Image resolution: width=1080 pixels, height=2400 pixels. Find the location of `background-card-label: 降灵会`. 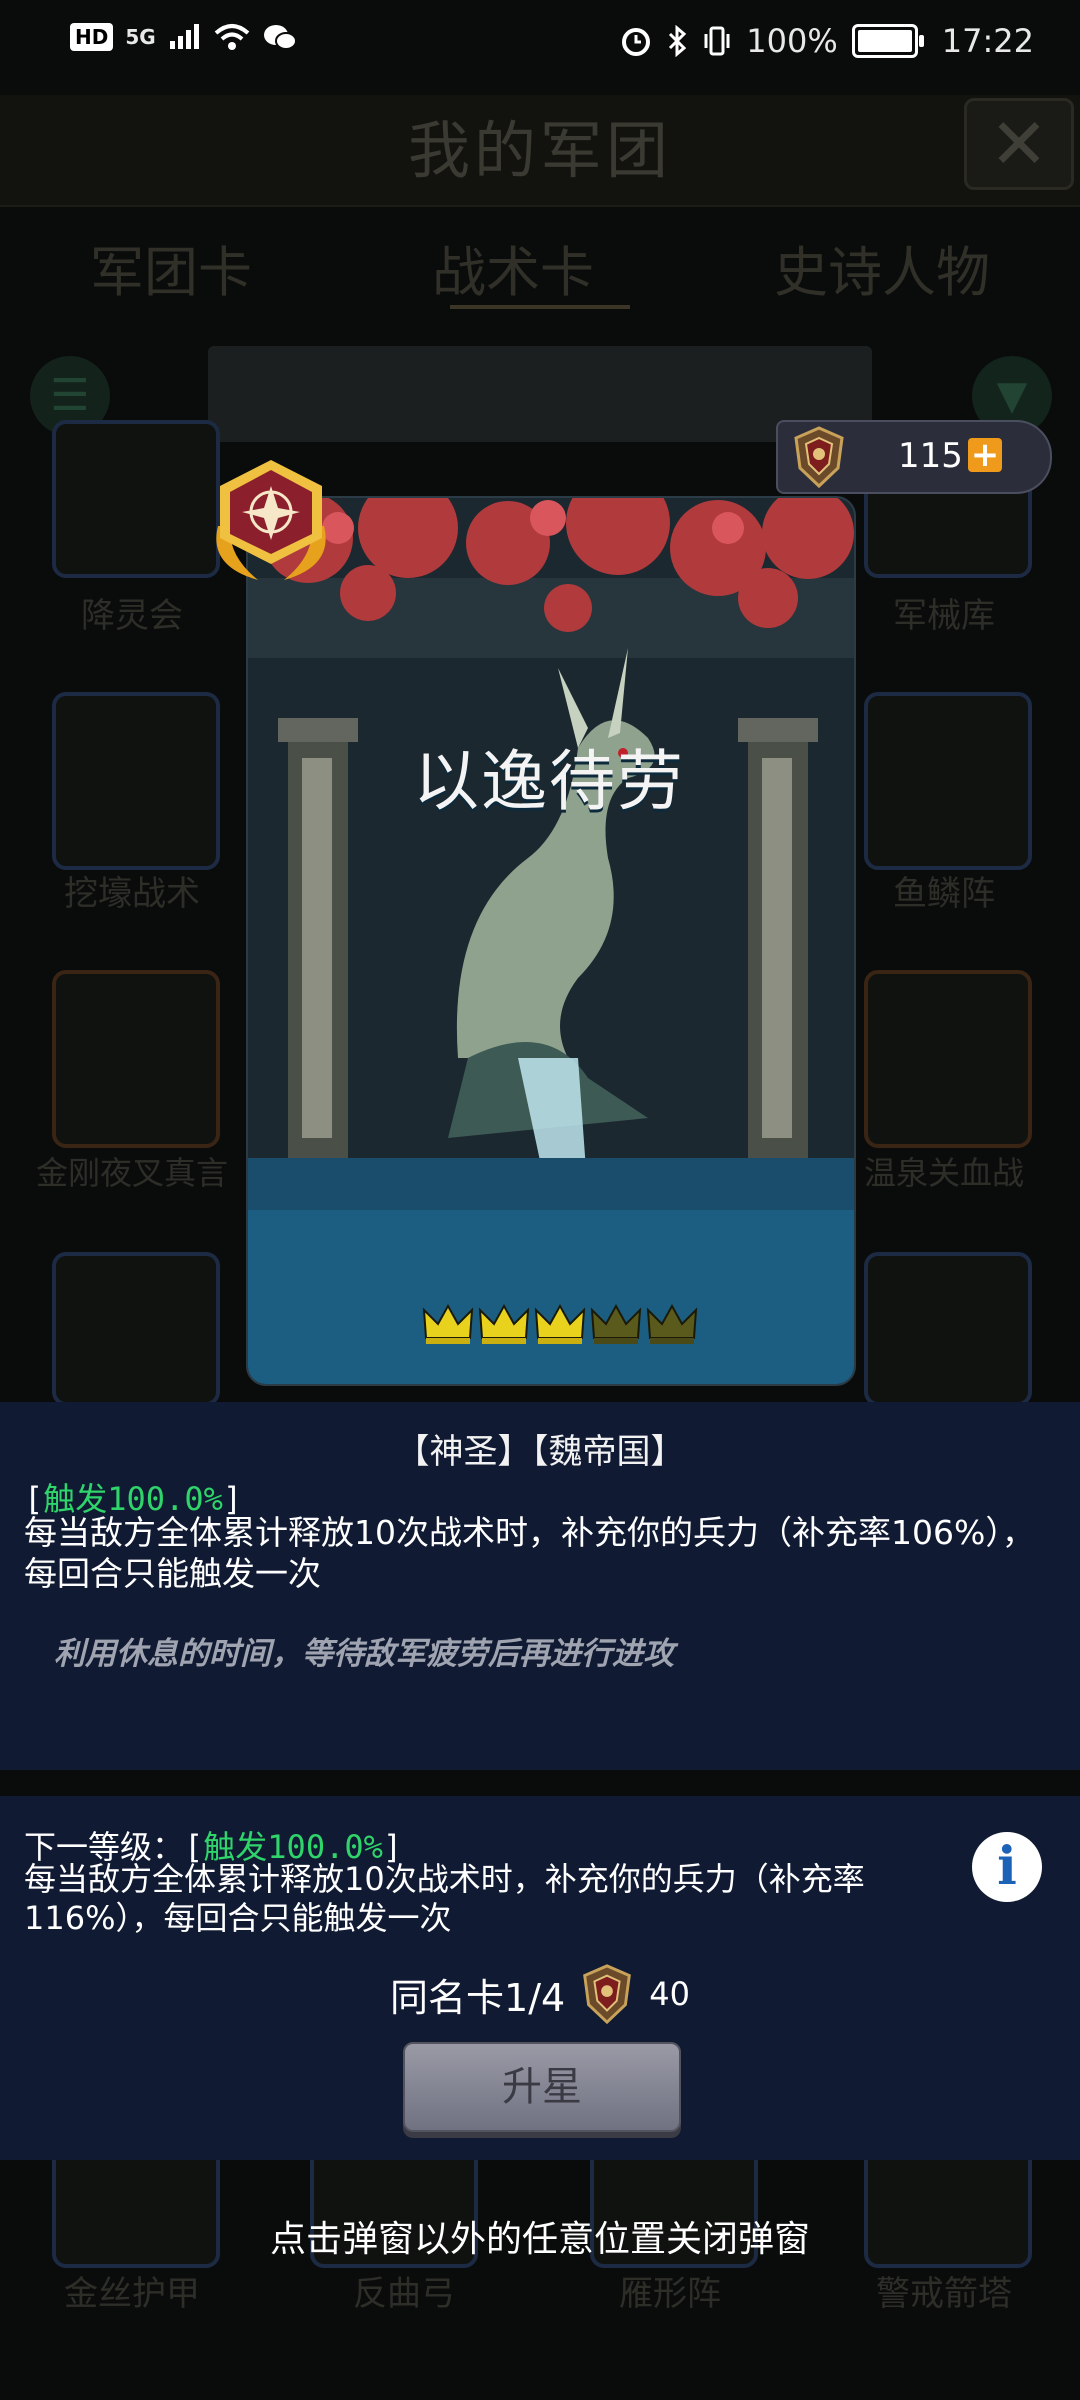

background-card-label: 降灵会 is located at coordinates (132, 616).